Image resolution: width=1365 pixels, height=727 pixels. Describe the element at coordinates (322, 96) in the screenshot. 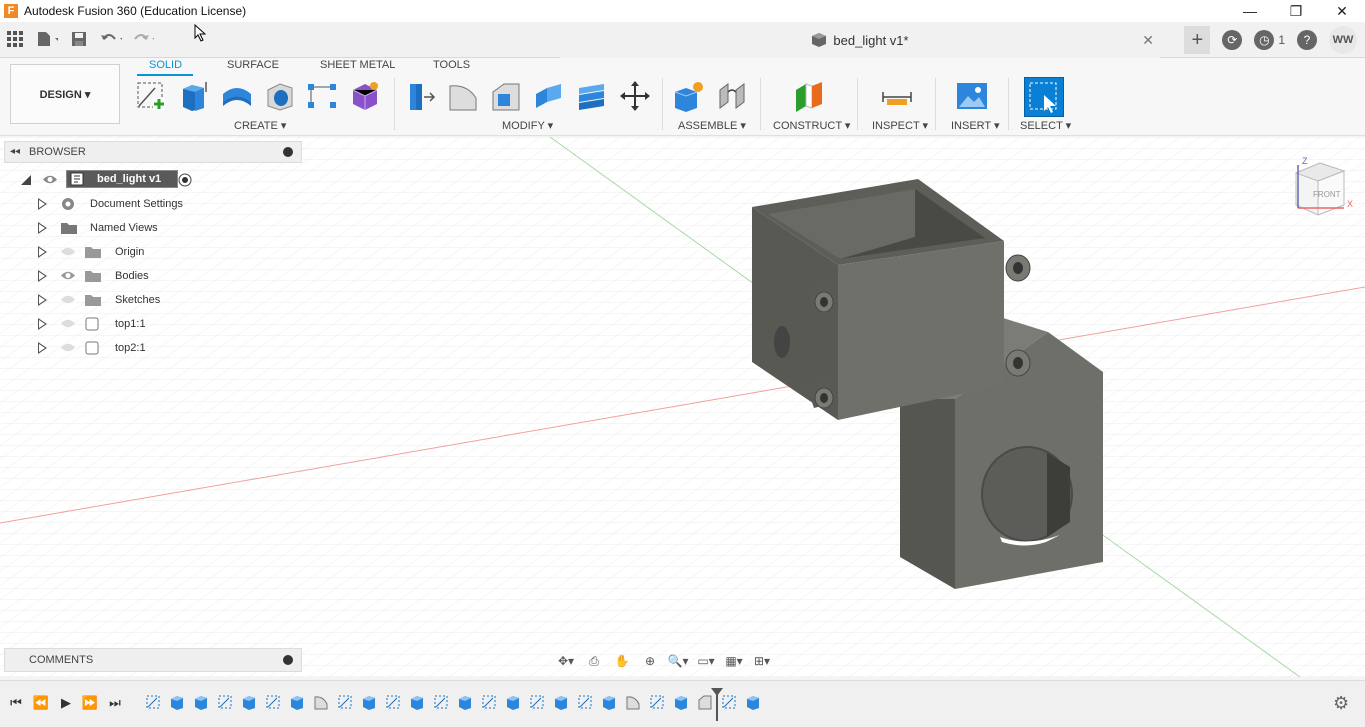

I see `pattern-icon` at that location.